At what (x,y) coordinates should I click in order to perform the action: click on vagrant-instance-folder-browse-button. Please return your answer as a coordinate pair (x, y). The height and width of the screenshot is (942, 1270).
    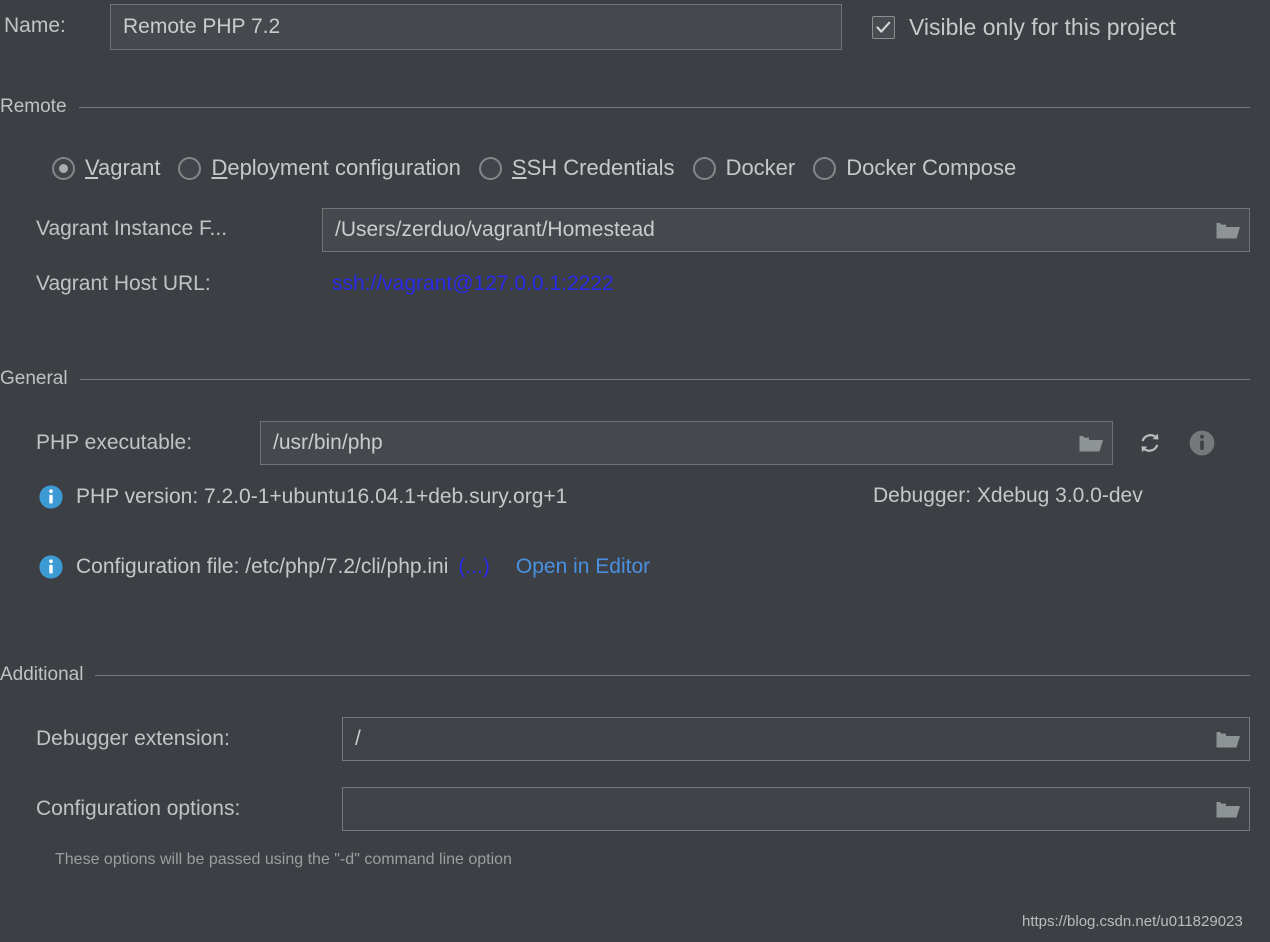
    Looking at the image, I should click on (1228, 230).